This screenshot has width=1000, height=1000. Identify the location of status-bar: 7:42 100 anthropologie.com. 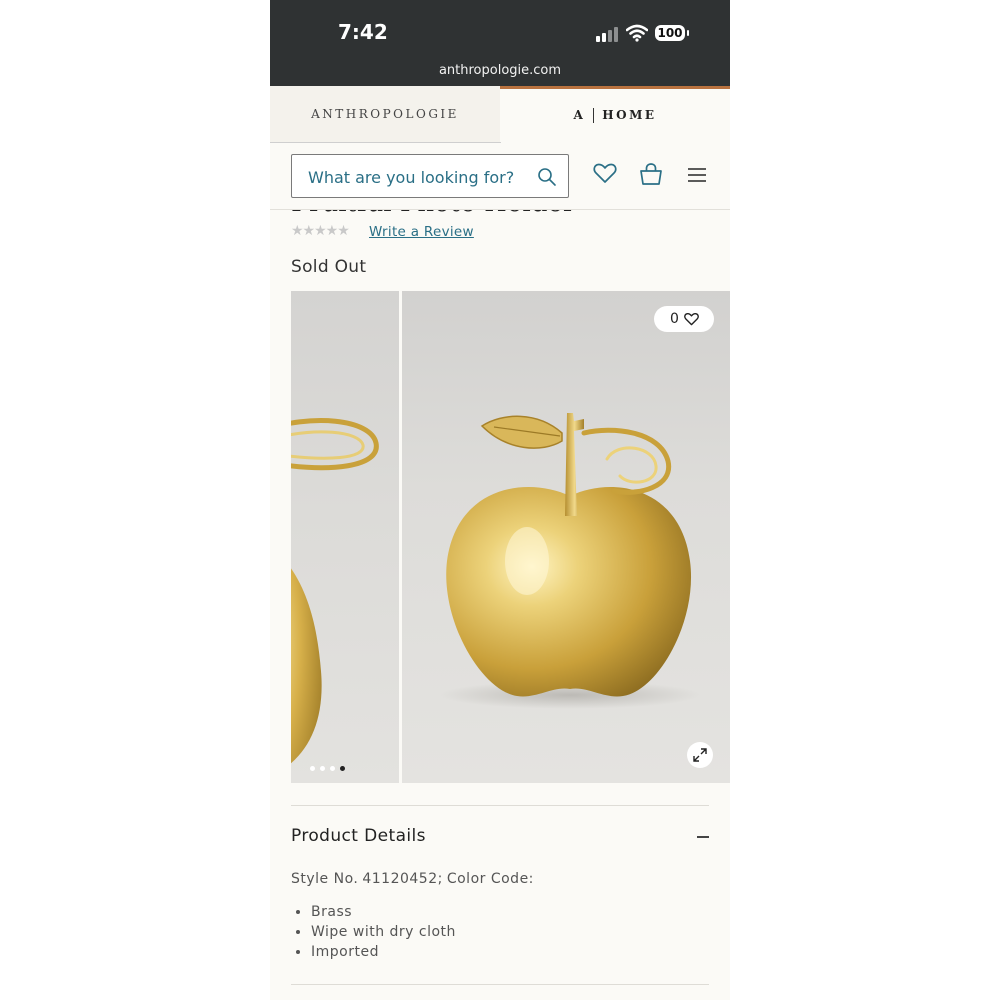
(500, 43).